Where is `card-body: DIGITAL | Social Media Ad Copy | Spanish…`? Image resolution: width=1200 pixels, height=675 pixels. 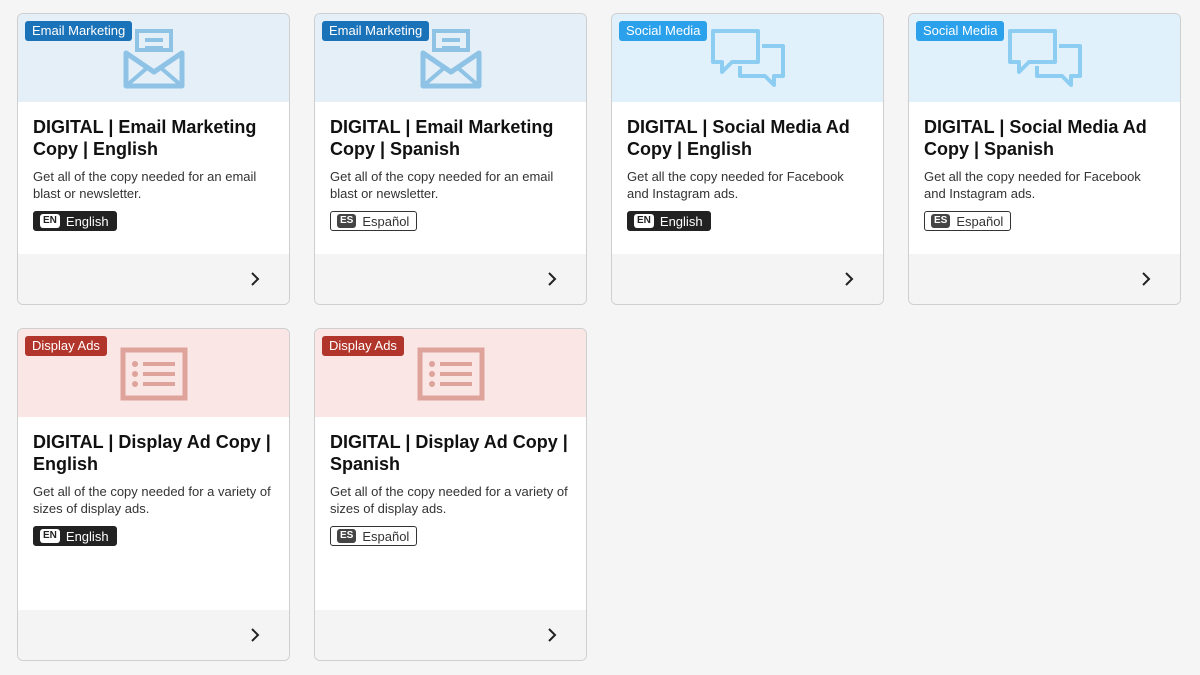 card-body: DIGITAL | Social Media Ad Copy | Spanish… is located at coordinates (1044, 178).